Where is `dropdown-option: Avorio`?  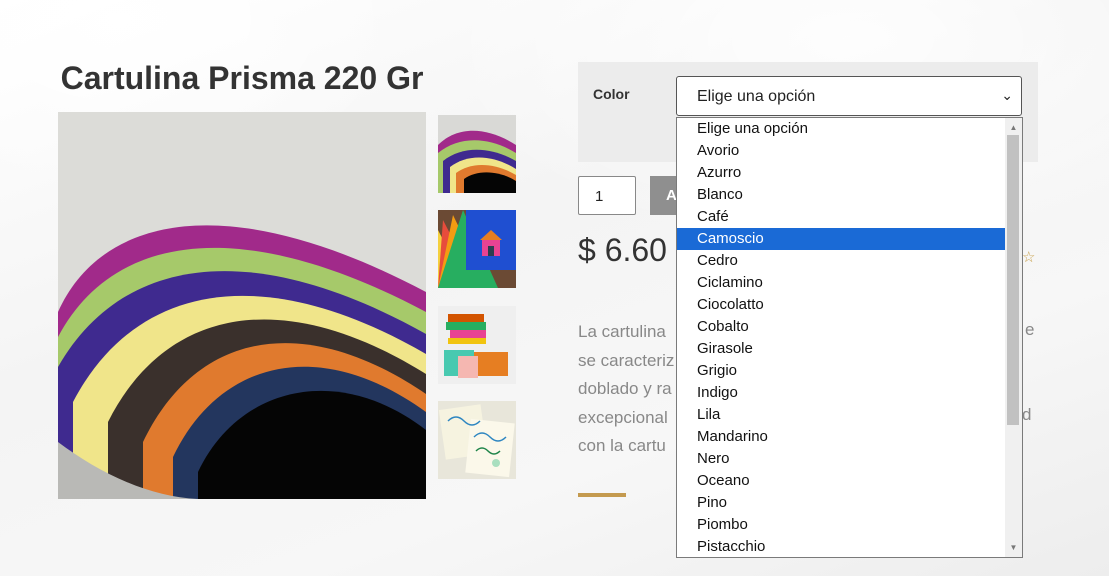
dropdown-option: Avorio is located at coordinates (841, 151).